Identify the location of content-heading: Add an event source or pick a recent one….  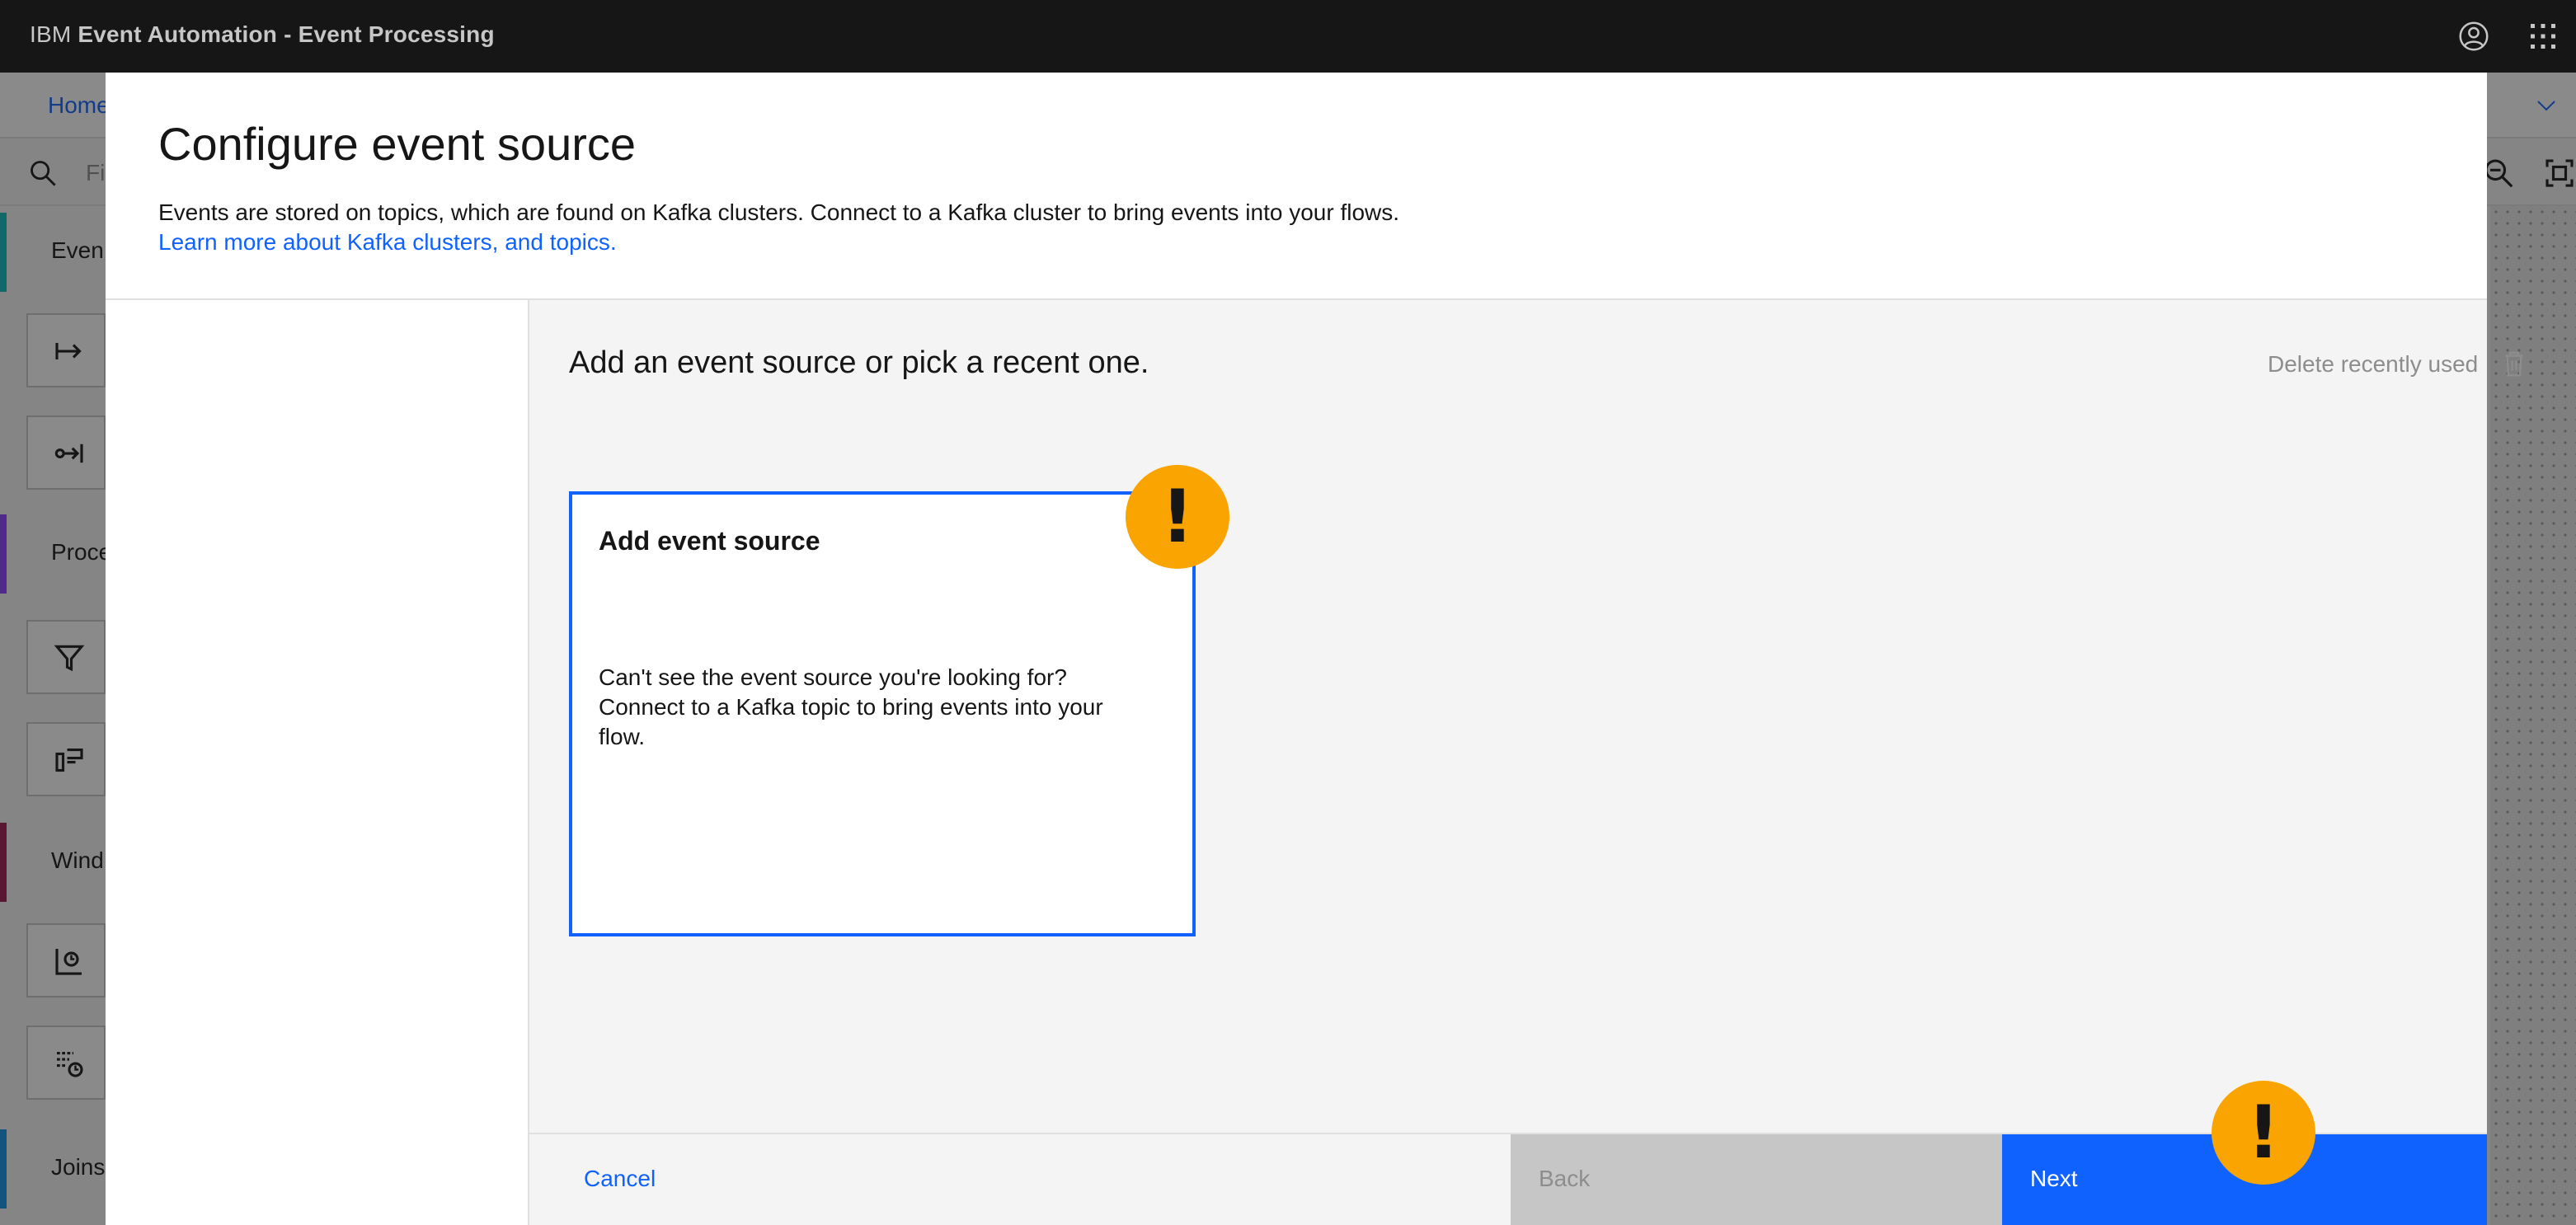
(859, 362).